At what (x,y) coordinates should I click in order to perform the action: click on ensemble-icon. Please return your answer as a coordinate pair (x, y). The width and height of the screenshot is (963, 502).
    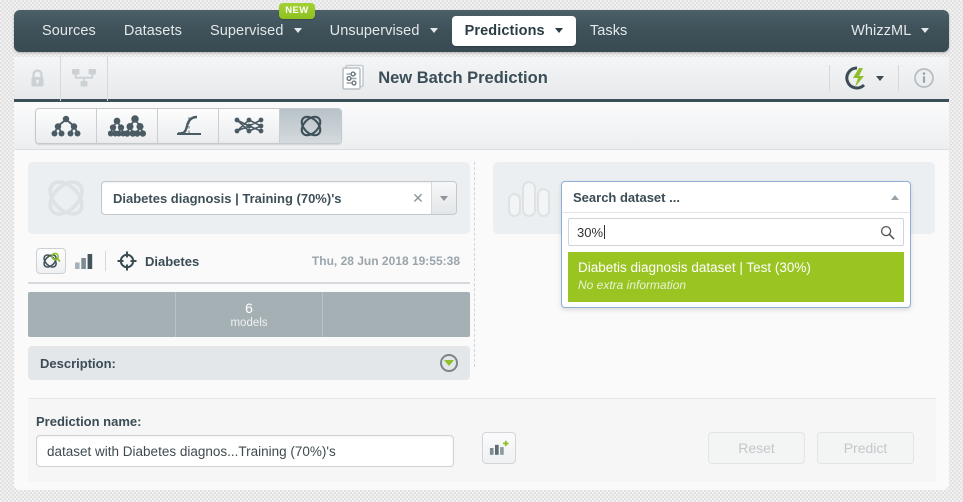
    Looking at the image, I should click on (127, 125).